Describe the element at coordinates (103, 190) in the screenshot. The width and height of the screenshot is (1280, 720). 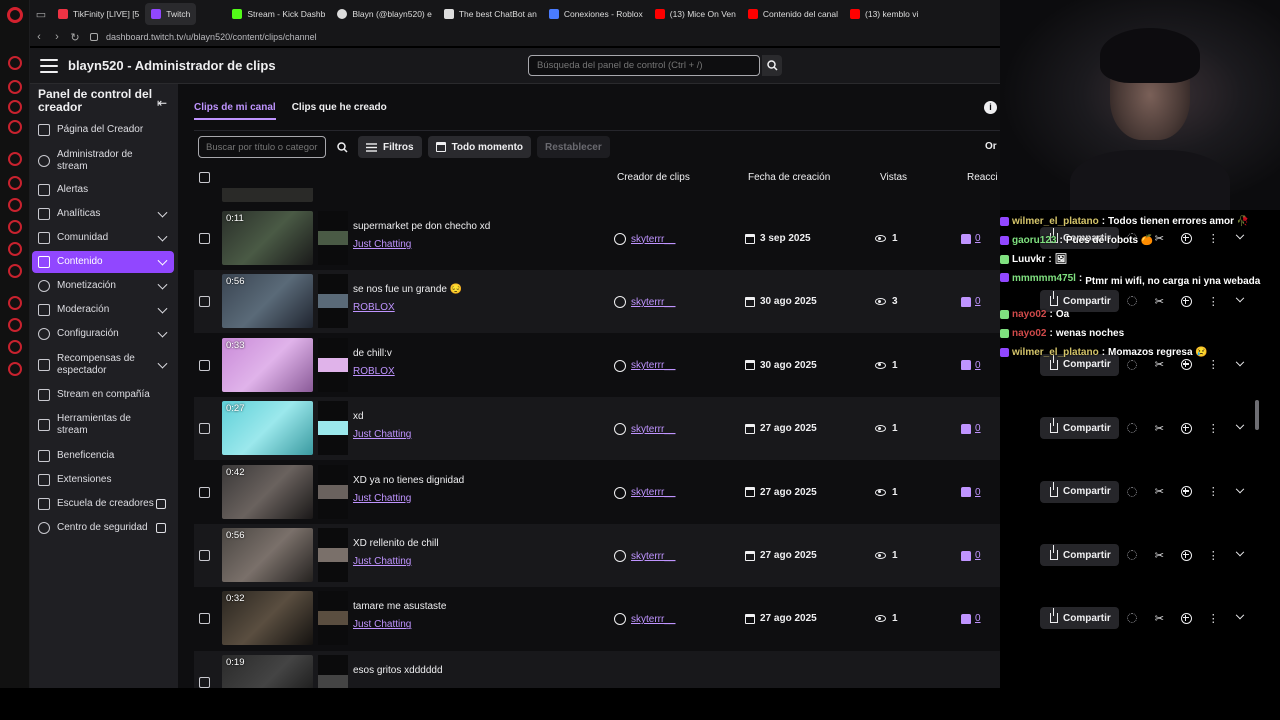
I see `sidebar-item-alerts: Alertas` at that location.